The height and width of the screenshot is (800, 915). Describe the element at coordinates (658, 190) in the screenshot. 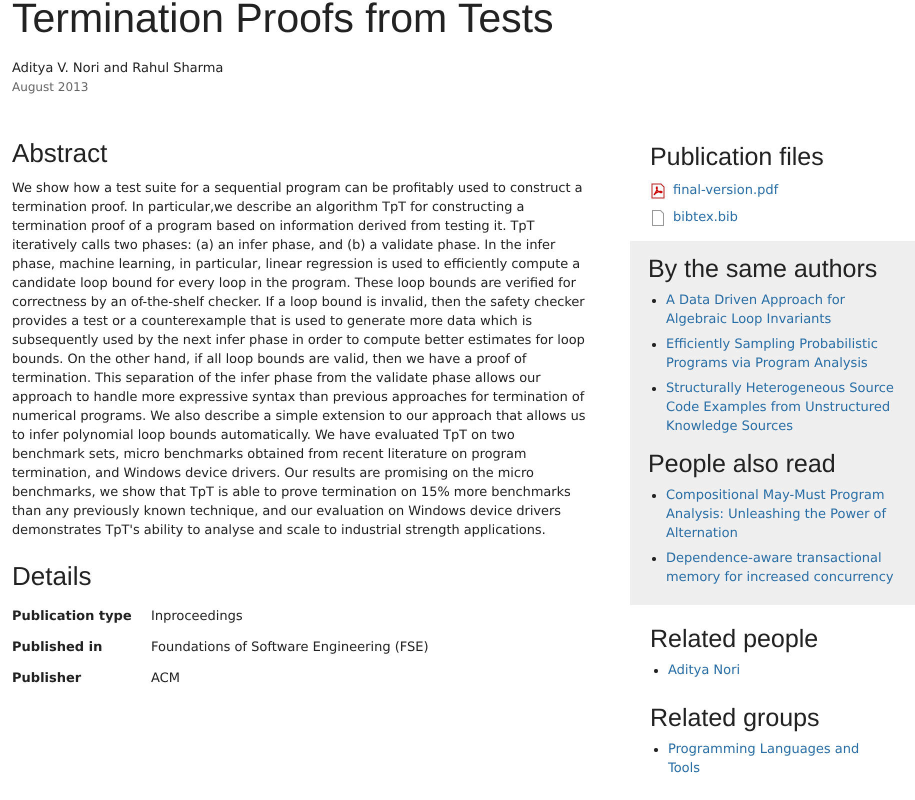

I see `pdf-file-icon` at that location.